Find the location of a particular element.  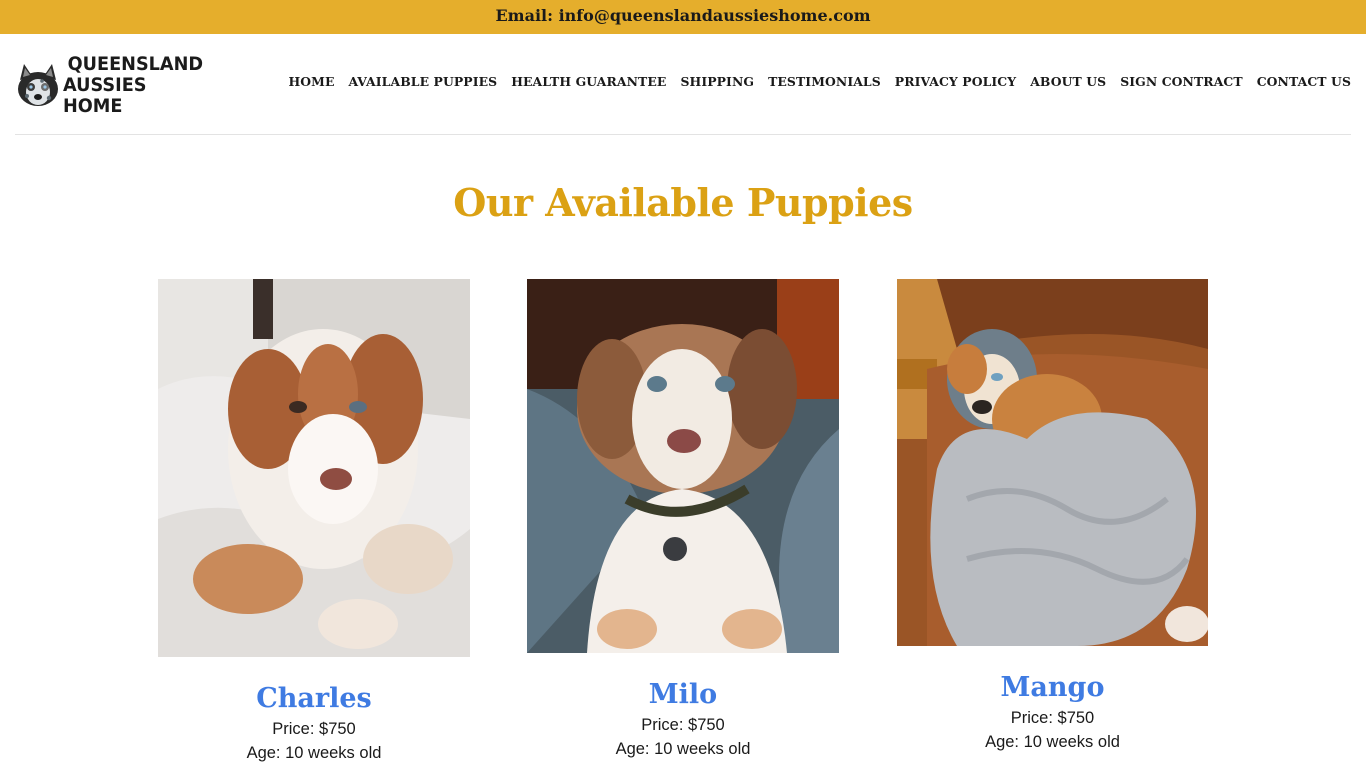

puppy-price-mango: Price: $750 is located at coordinates (1052, 718).